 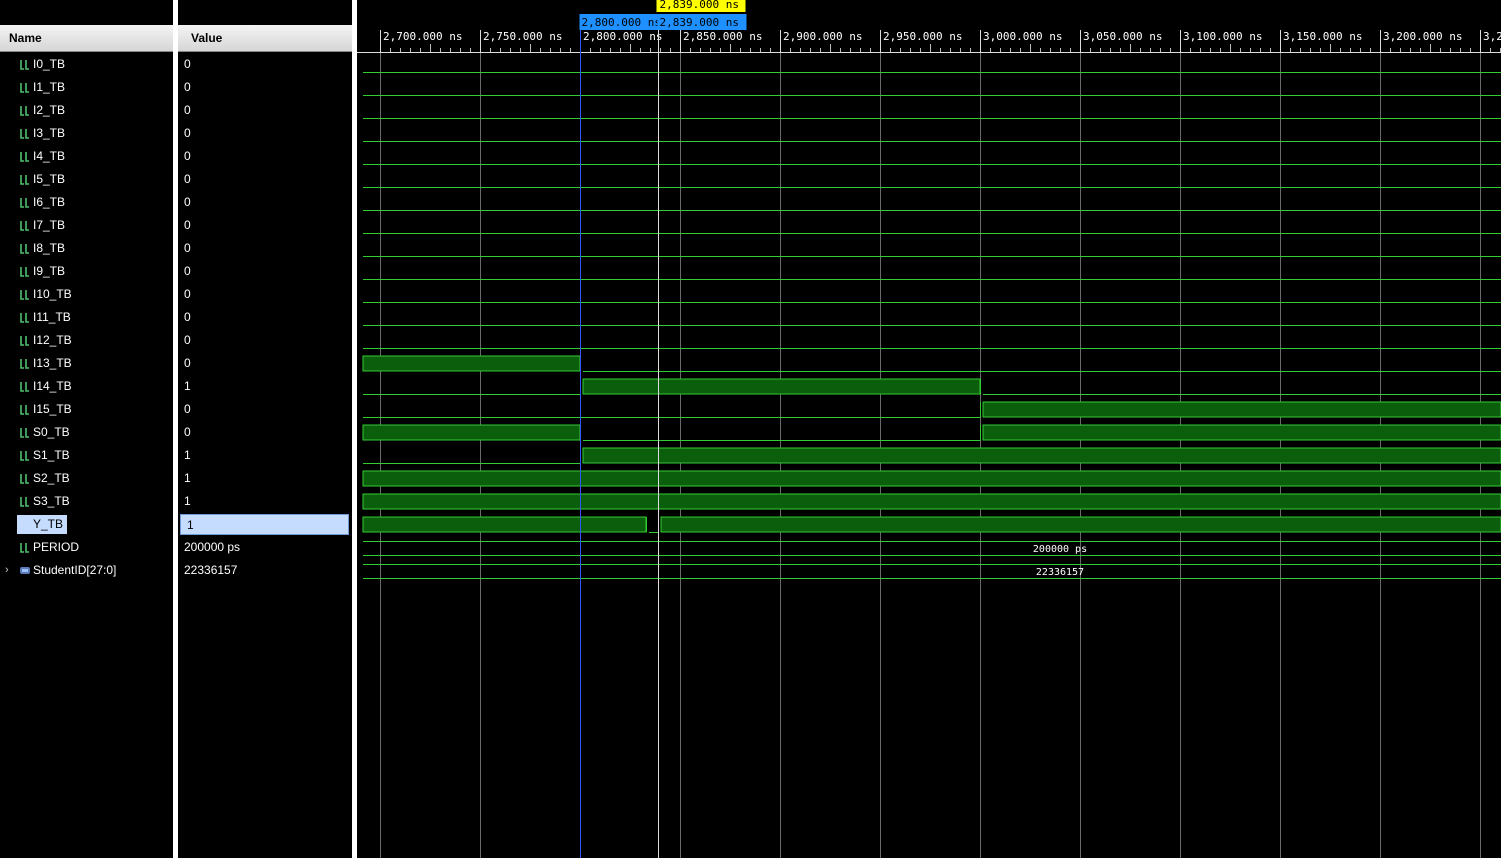 I want to click on signal-name-row: I1_TB, so click(x=86, y=87).